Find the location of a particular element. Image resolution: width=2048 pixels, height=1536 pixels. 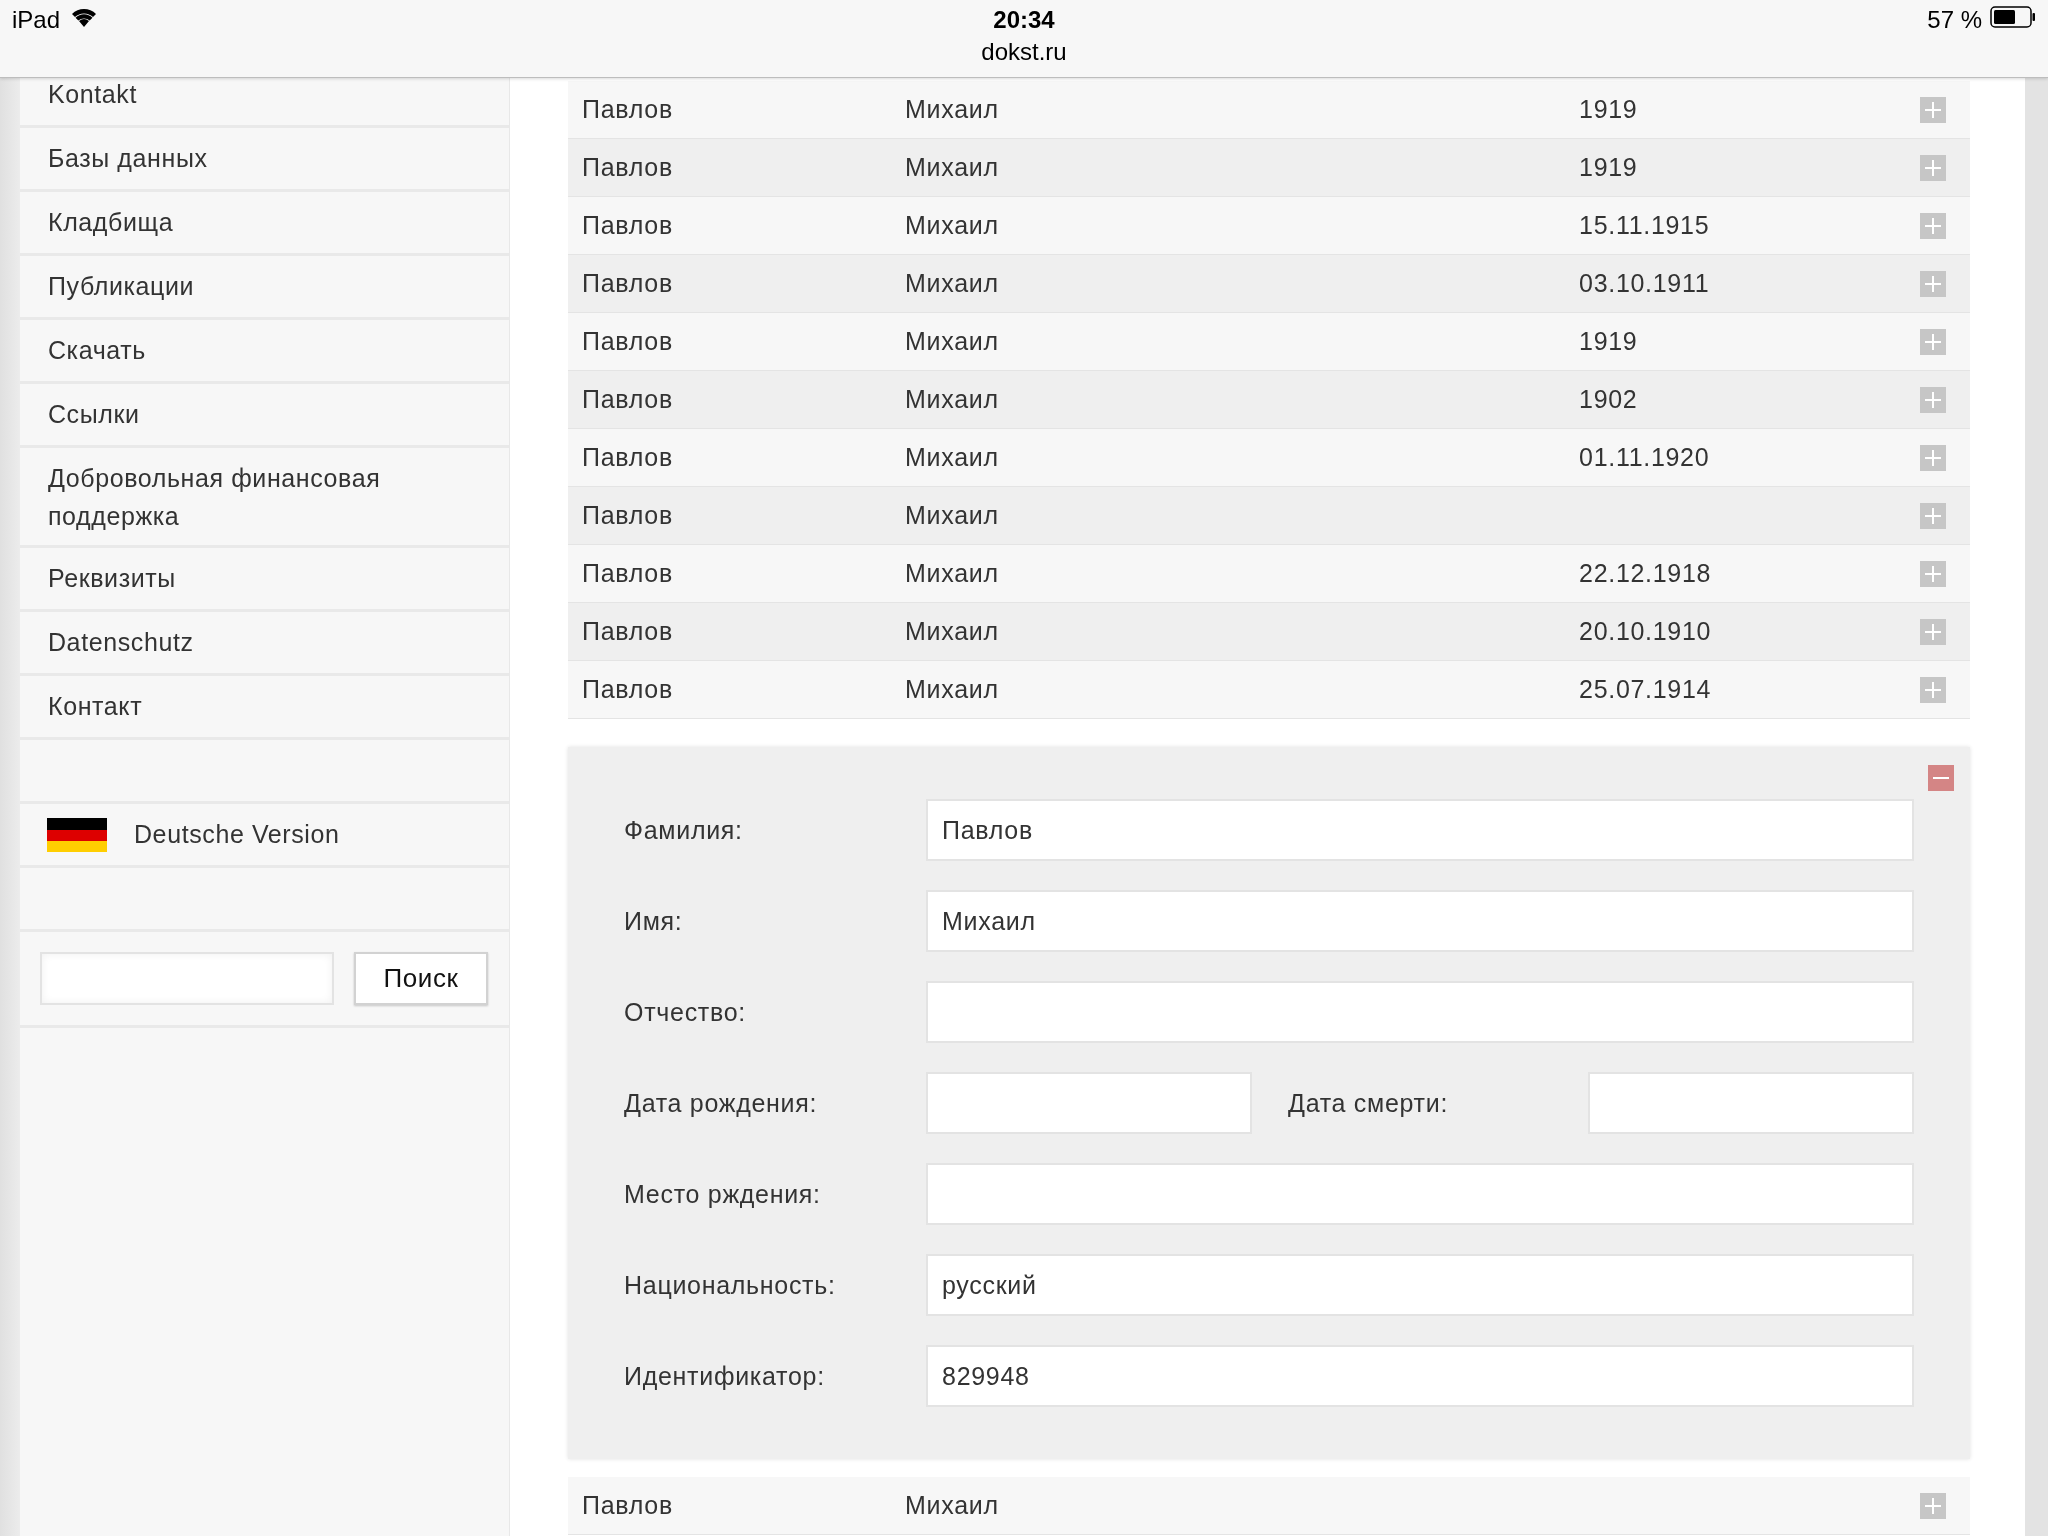

sidebar-item: Ссылки is located at coordinates (264, 416).